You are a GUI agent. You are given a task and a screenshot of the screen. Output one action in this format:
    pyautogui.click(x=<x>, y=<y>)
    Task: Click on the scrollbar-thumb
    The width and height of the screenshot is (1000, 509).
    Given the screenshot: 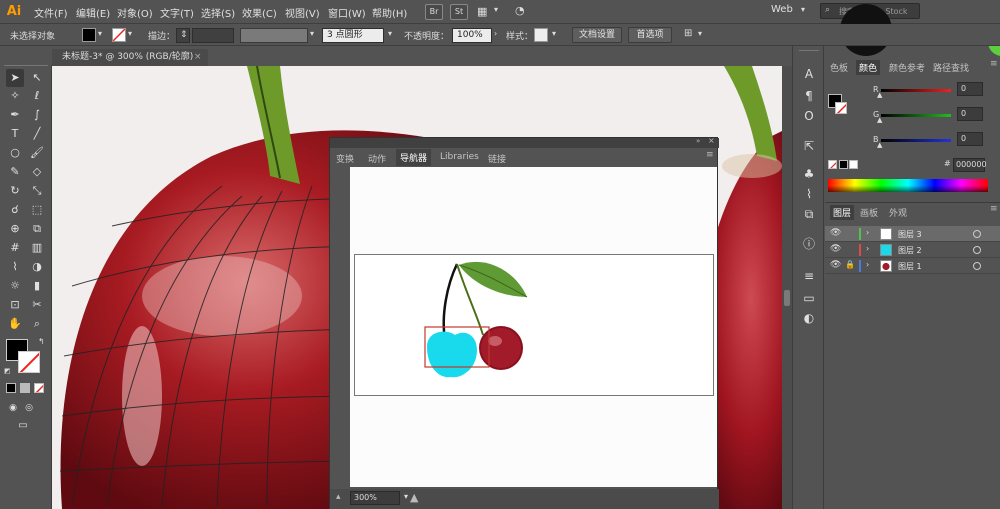 What is the action you would take?
    pyautogui.click(x=787, y=298)
    